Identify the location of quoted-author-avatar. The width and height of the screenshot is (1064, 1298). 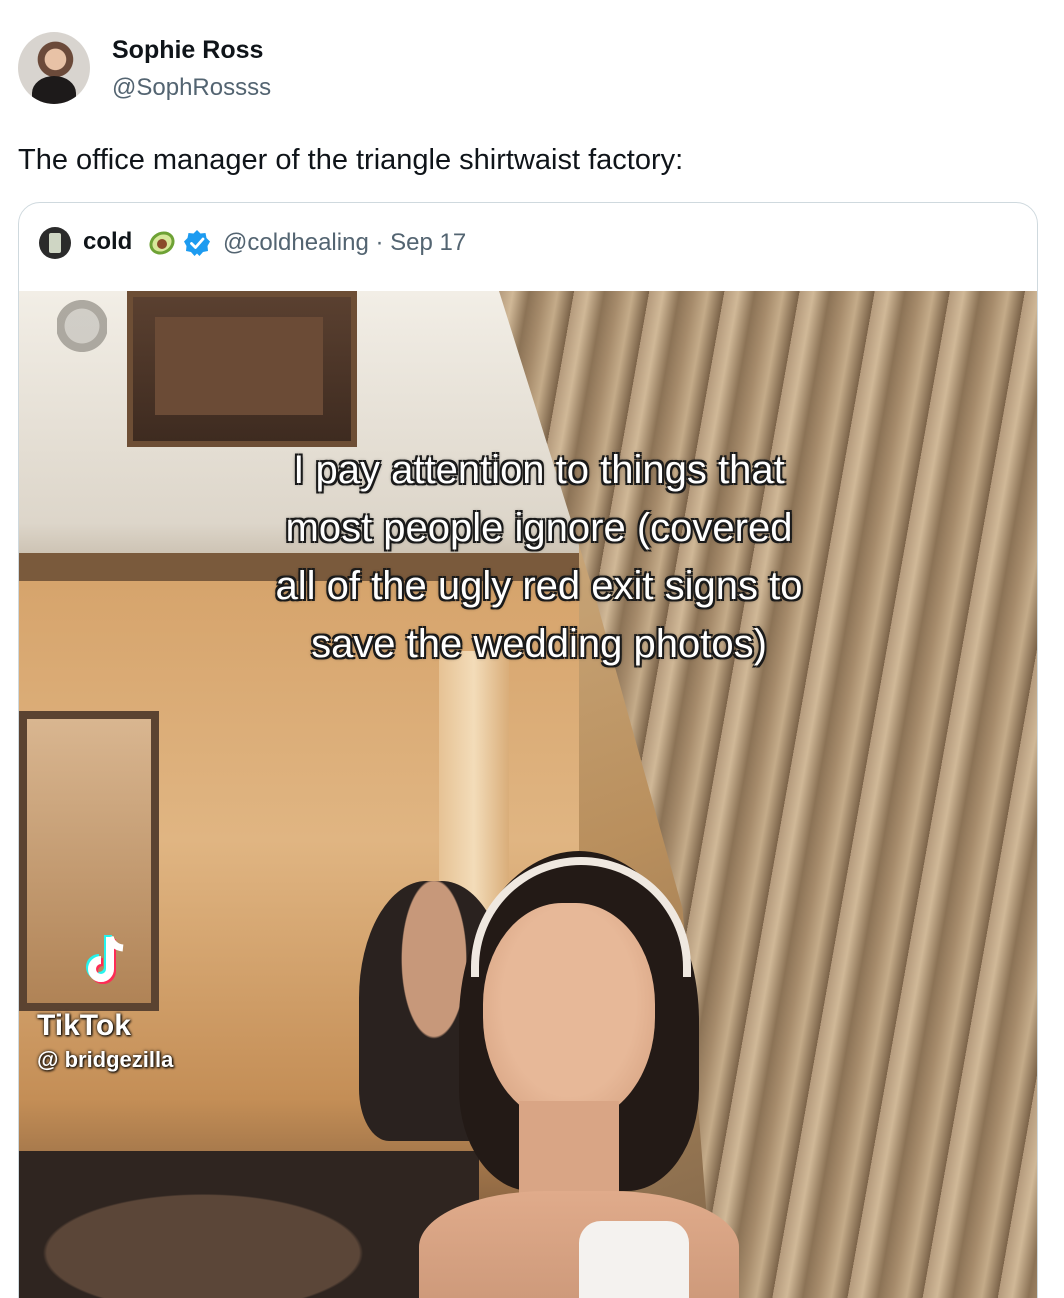
(55, 243).